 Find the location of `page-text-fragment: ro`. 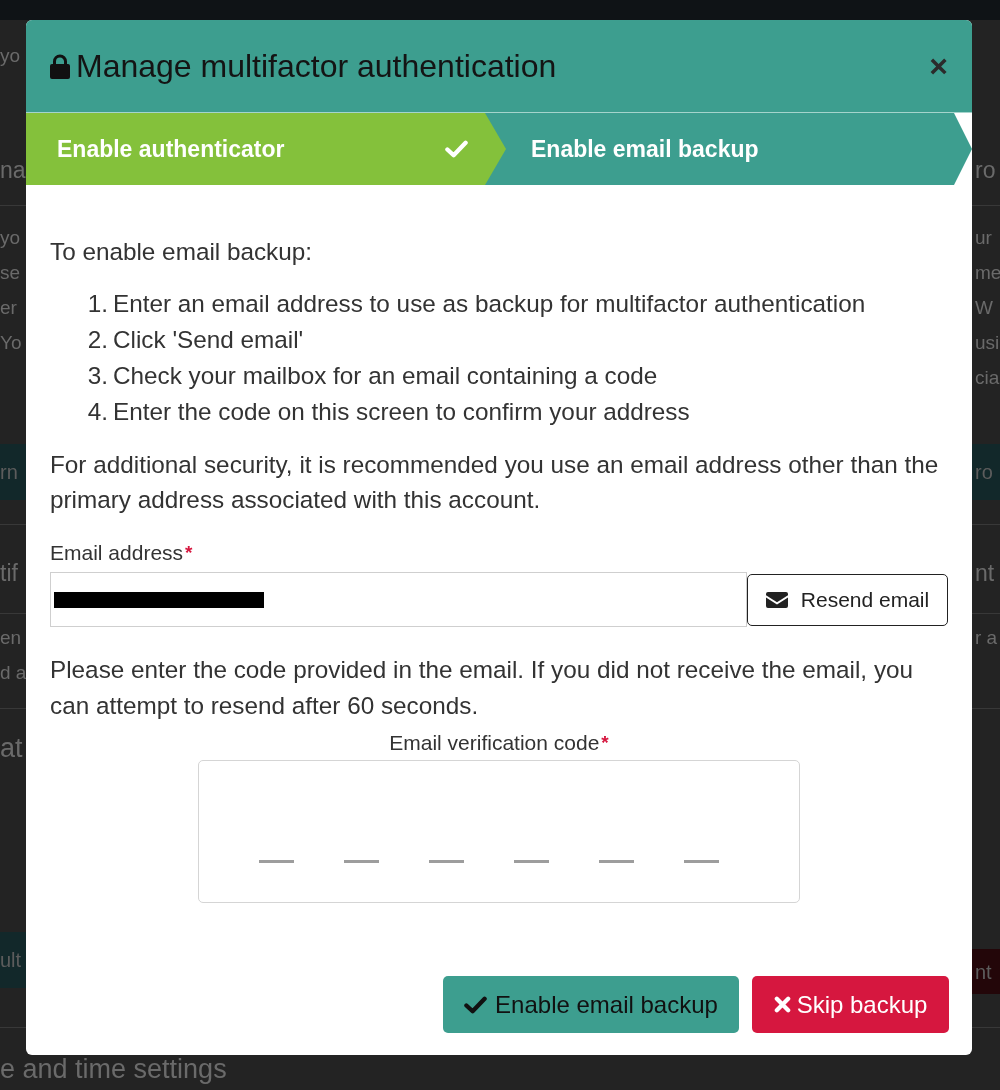

page-text-fragment: ro is located at coordinates (985, 170).